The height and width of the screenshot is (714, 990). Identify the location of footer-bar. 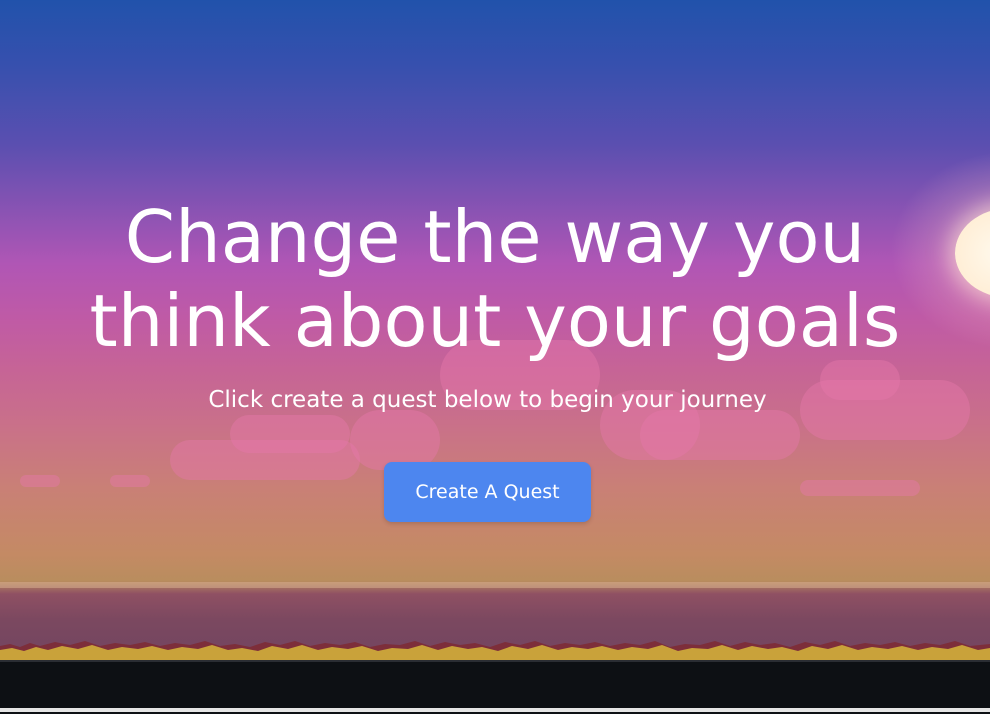
(495, 687).